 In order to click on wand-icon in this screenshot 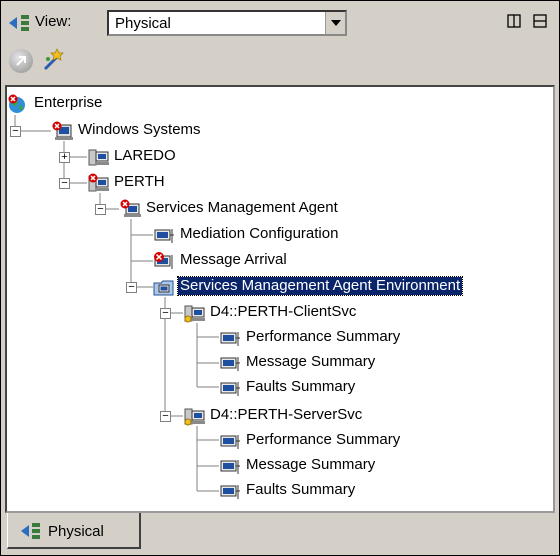, I will do `click(54, 60)`.